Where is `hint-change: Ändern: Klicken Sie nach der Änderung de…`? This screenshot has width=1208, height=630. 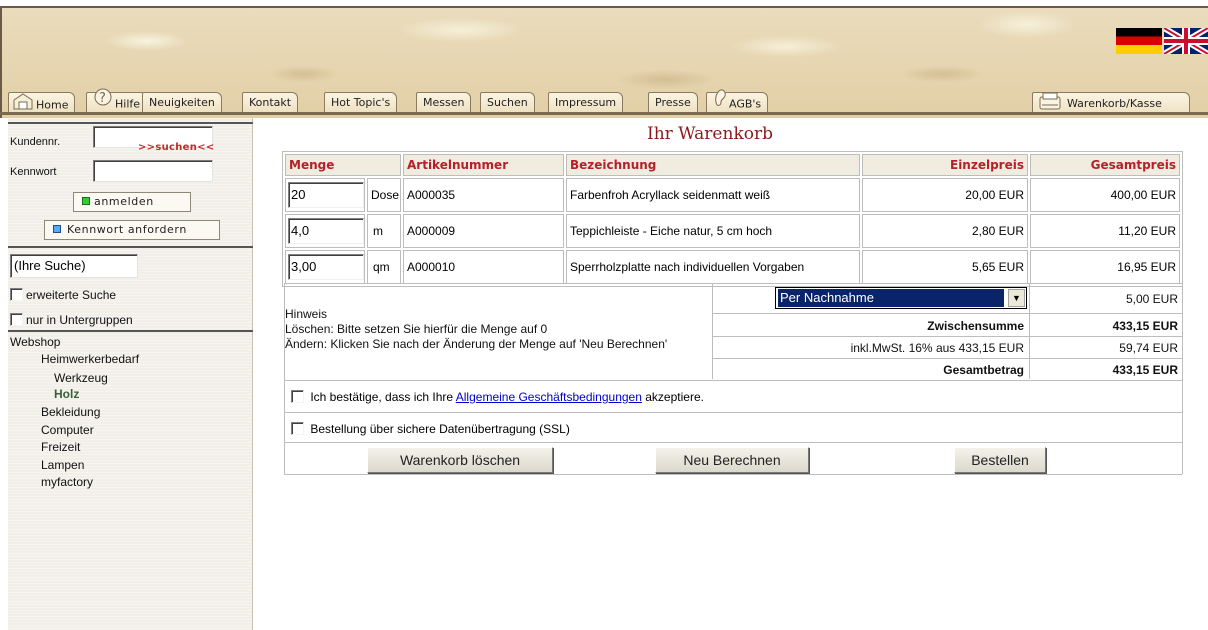 hint-change: Ändern: Klicken Sie nach der Änderung de… is located at coordinates (476, 344).